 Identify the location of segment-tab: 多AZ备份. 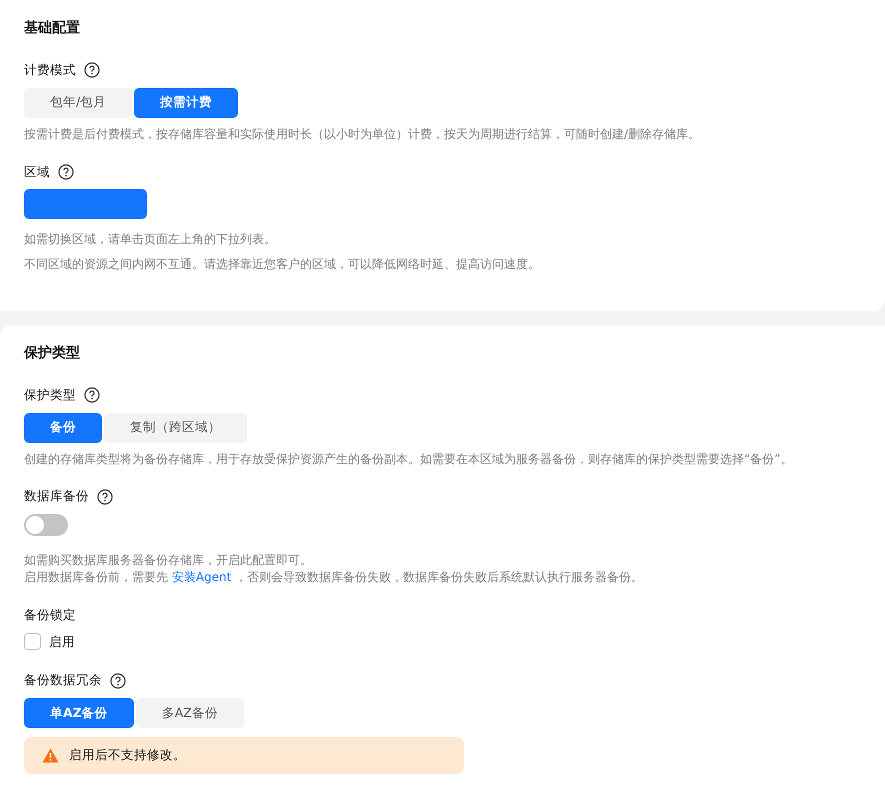
(190, 713).